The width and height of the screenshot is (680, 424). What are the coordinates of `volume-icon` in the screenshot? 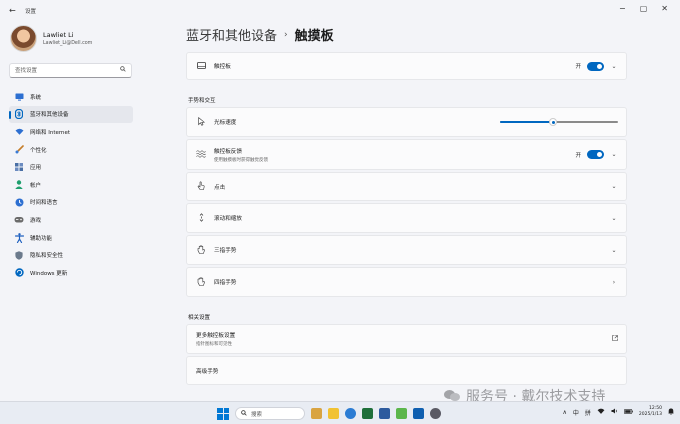 It's located at (614, 412).